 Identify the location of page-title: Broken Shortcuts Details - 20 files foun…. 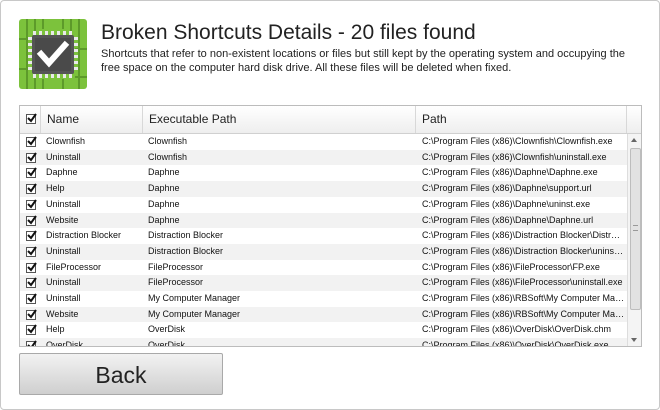
(288, 32).